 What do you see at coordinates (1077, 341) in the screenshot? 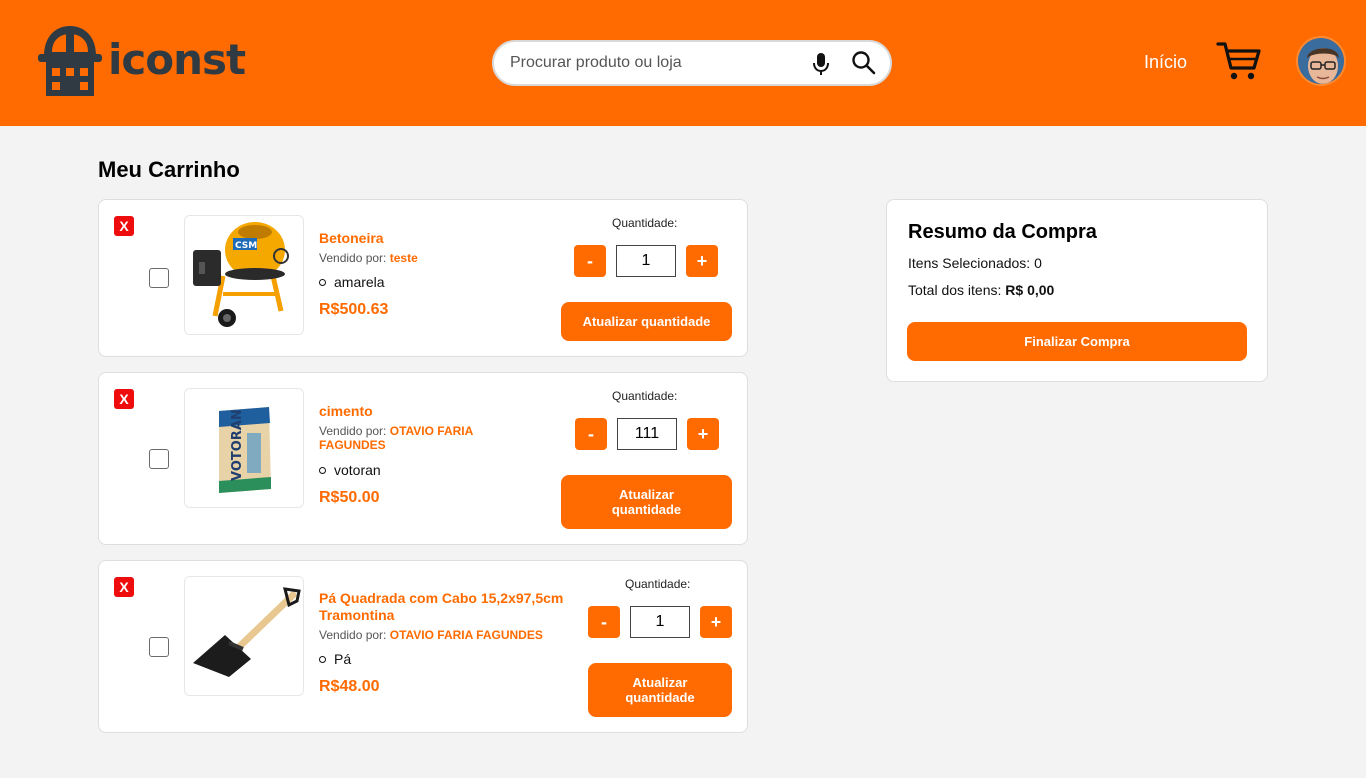
I see `finalize-purchase-button: Finalizar Compra` at bounding box center [1077, 341].